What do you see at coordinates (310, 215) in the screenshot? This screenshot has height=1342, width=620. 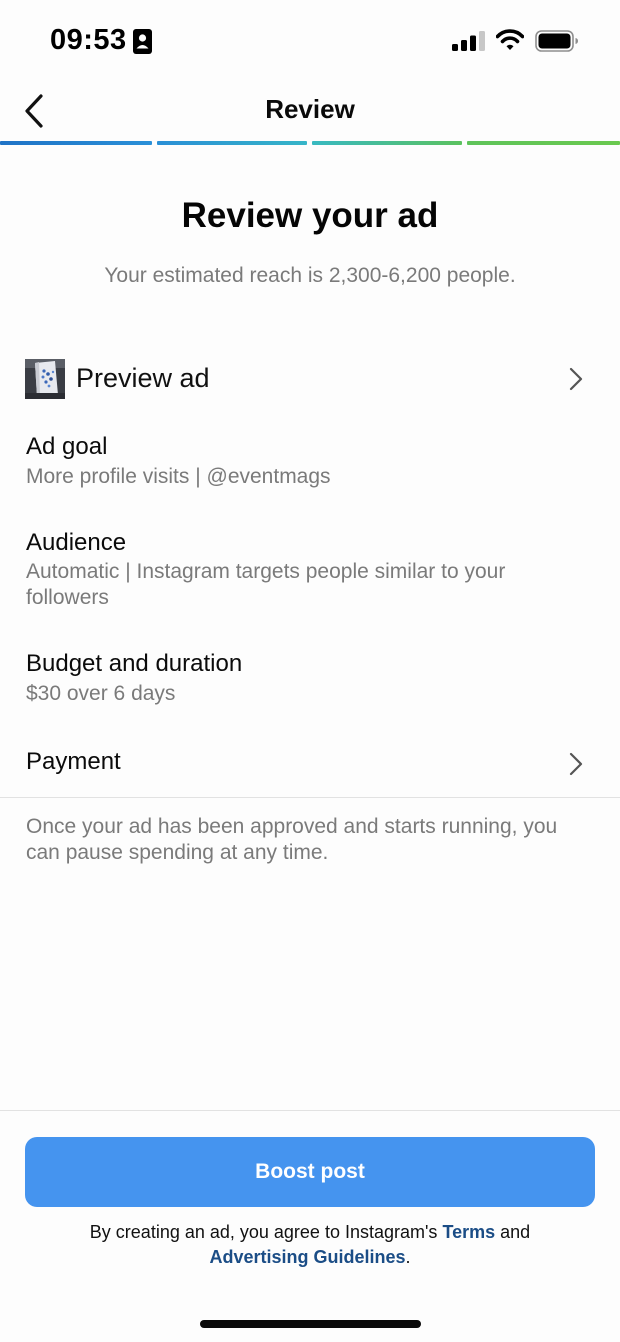 I see `page-title: Review your ad` at bounding box center [310, 215].